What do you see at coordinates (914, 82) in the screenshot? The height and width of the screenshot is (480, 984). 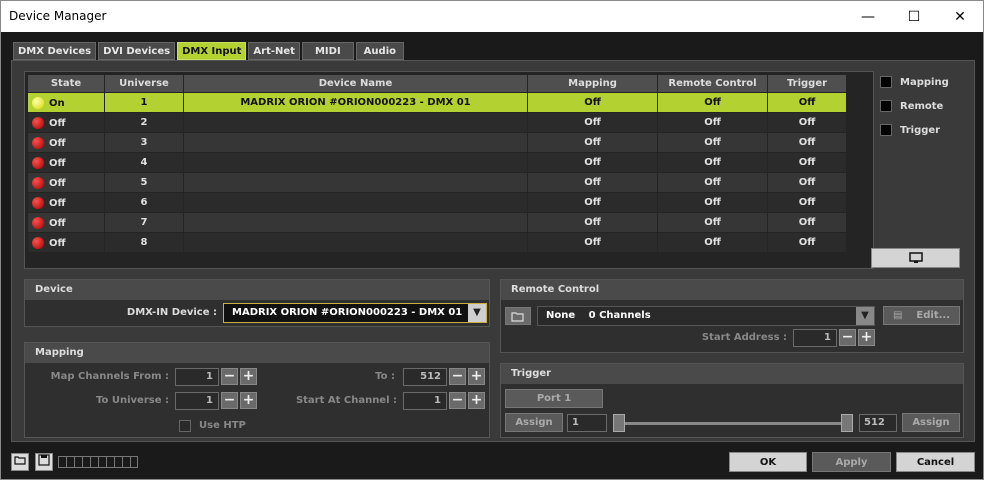 I see `filter-mapping: Mapping` at bounding box center [914, 82].